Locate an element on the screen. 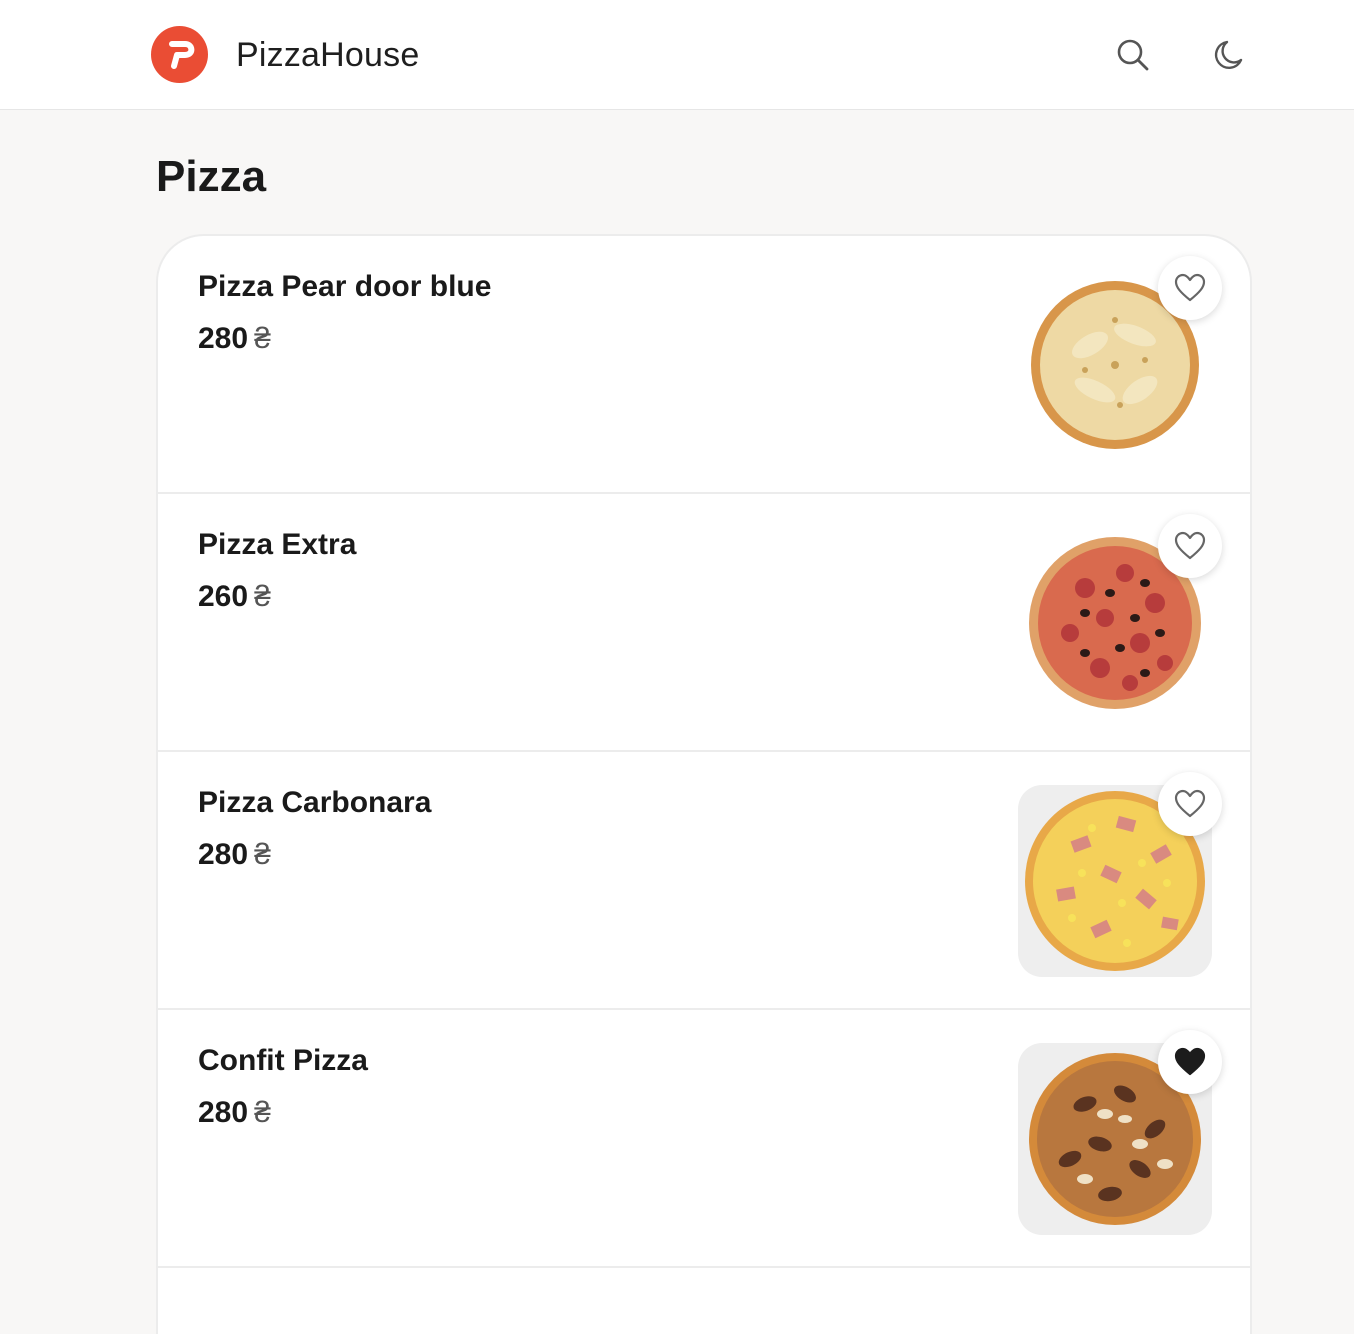 This screenshot has width=1354, height=1334. product-name: Confit Pizza is located at coordinates (283, 1060).